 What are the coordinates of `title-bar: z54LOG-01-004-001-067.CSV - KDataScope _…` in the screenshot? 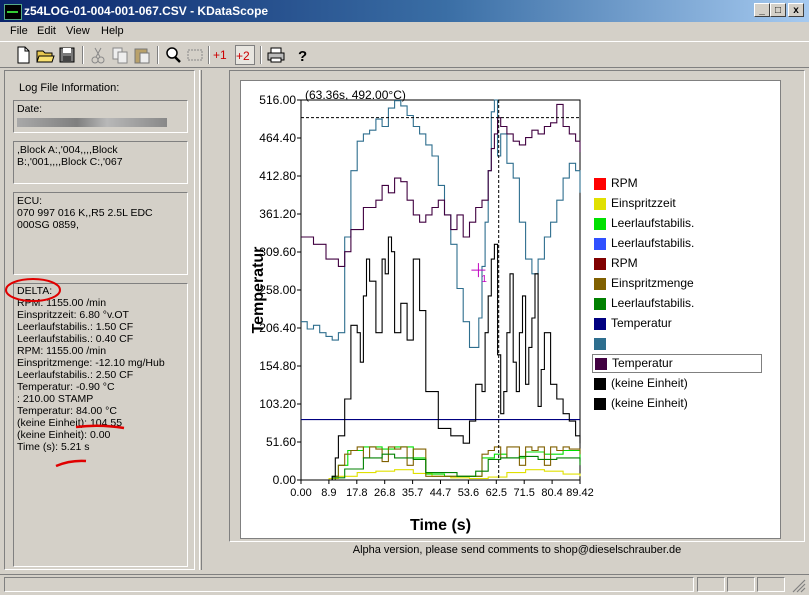 It's located at (404, 11).